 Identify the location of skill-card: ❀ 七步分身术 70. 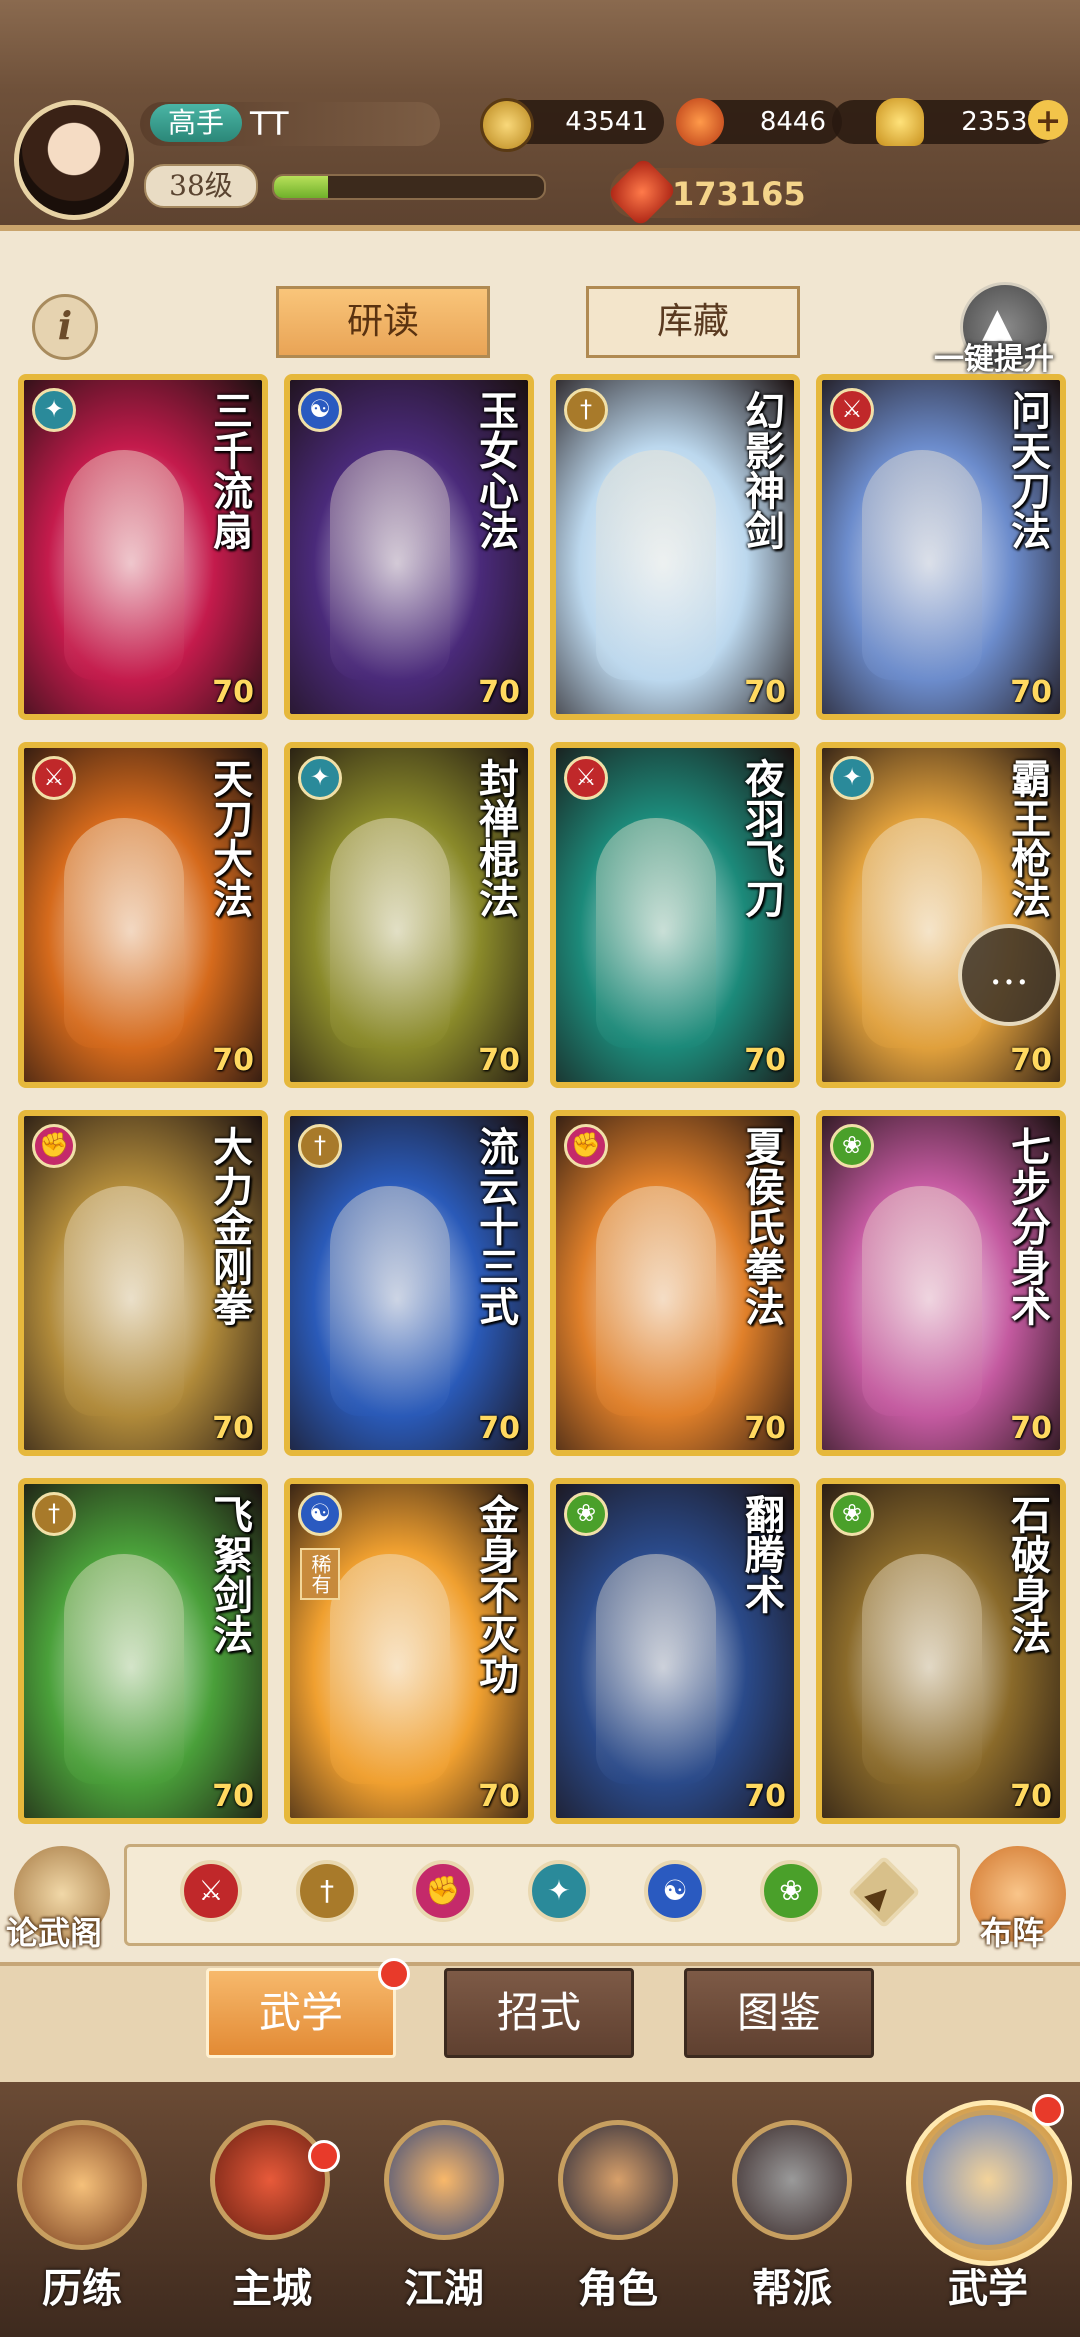
(941, 1283).